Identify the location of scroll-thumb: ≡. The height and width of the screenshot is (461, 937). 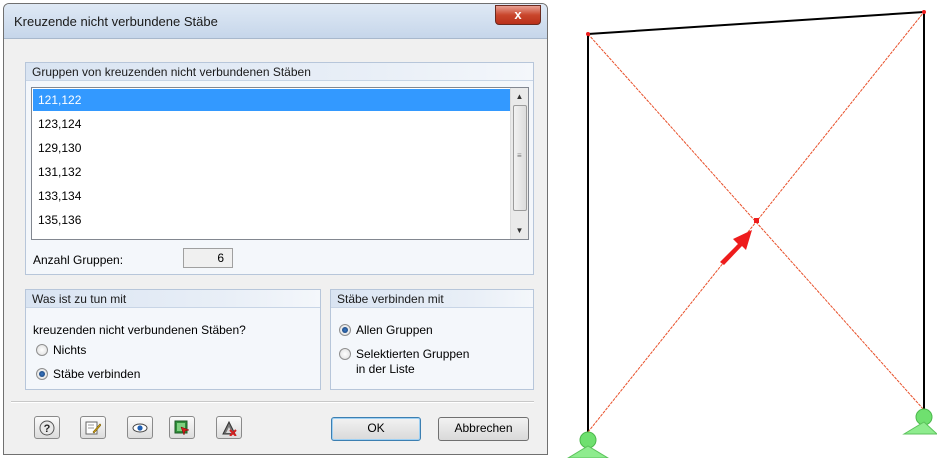
(520, 158).